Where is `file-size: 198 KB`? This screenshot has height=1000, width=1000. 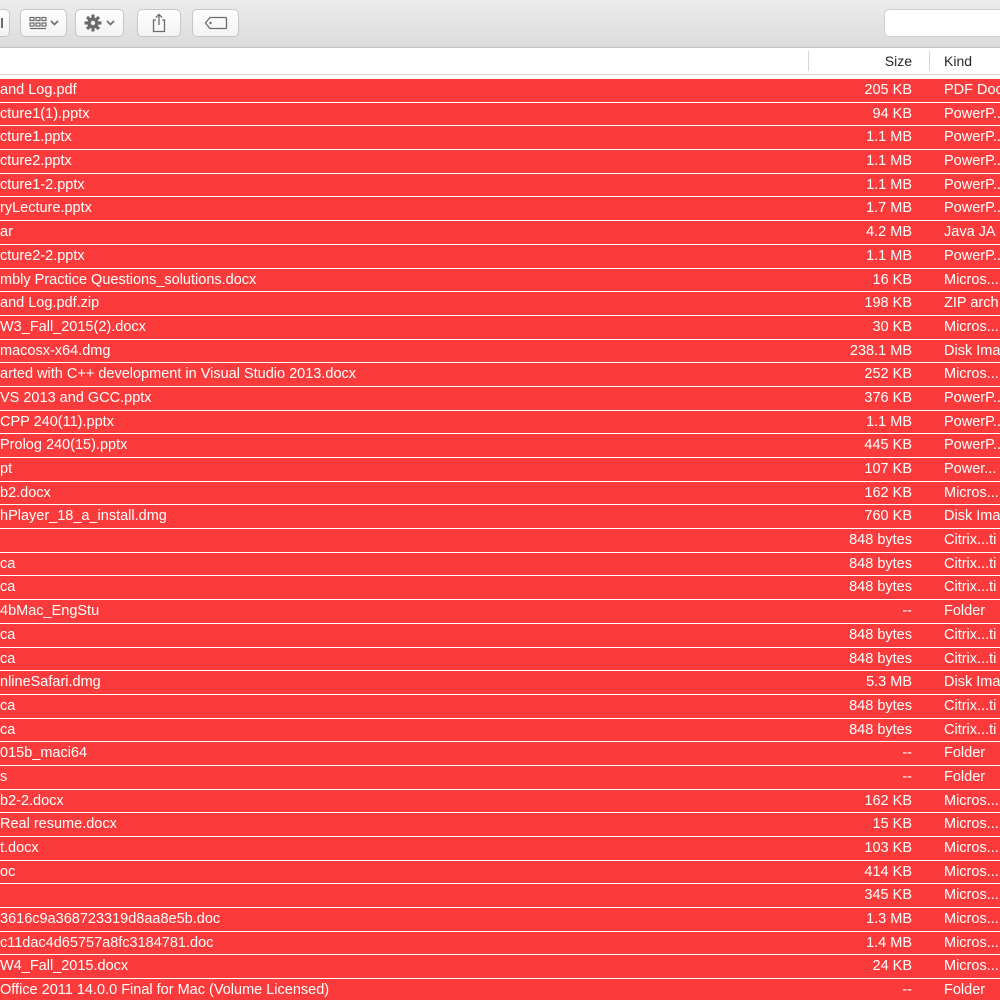
file-size: 198 KB is located at coordinates (888, 303).